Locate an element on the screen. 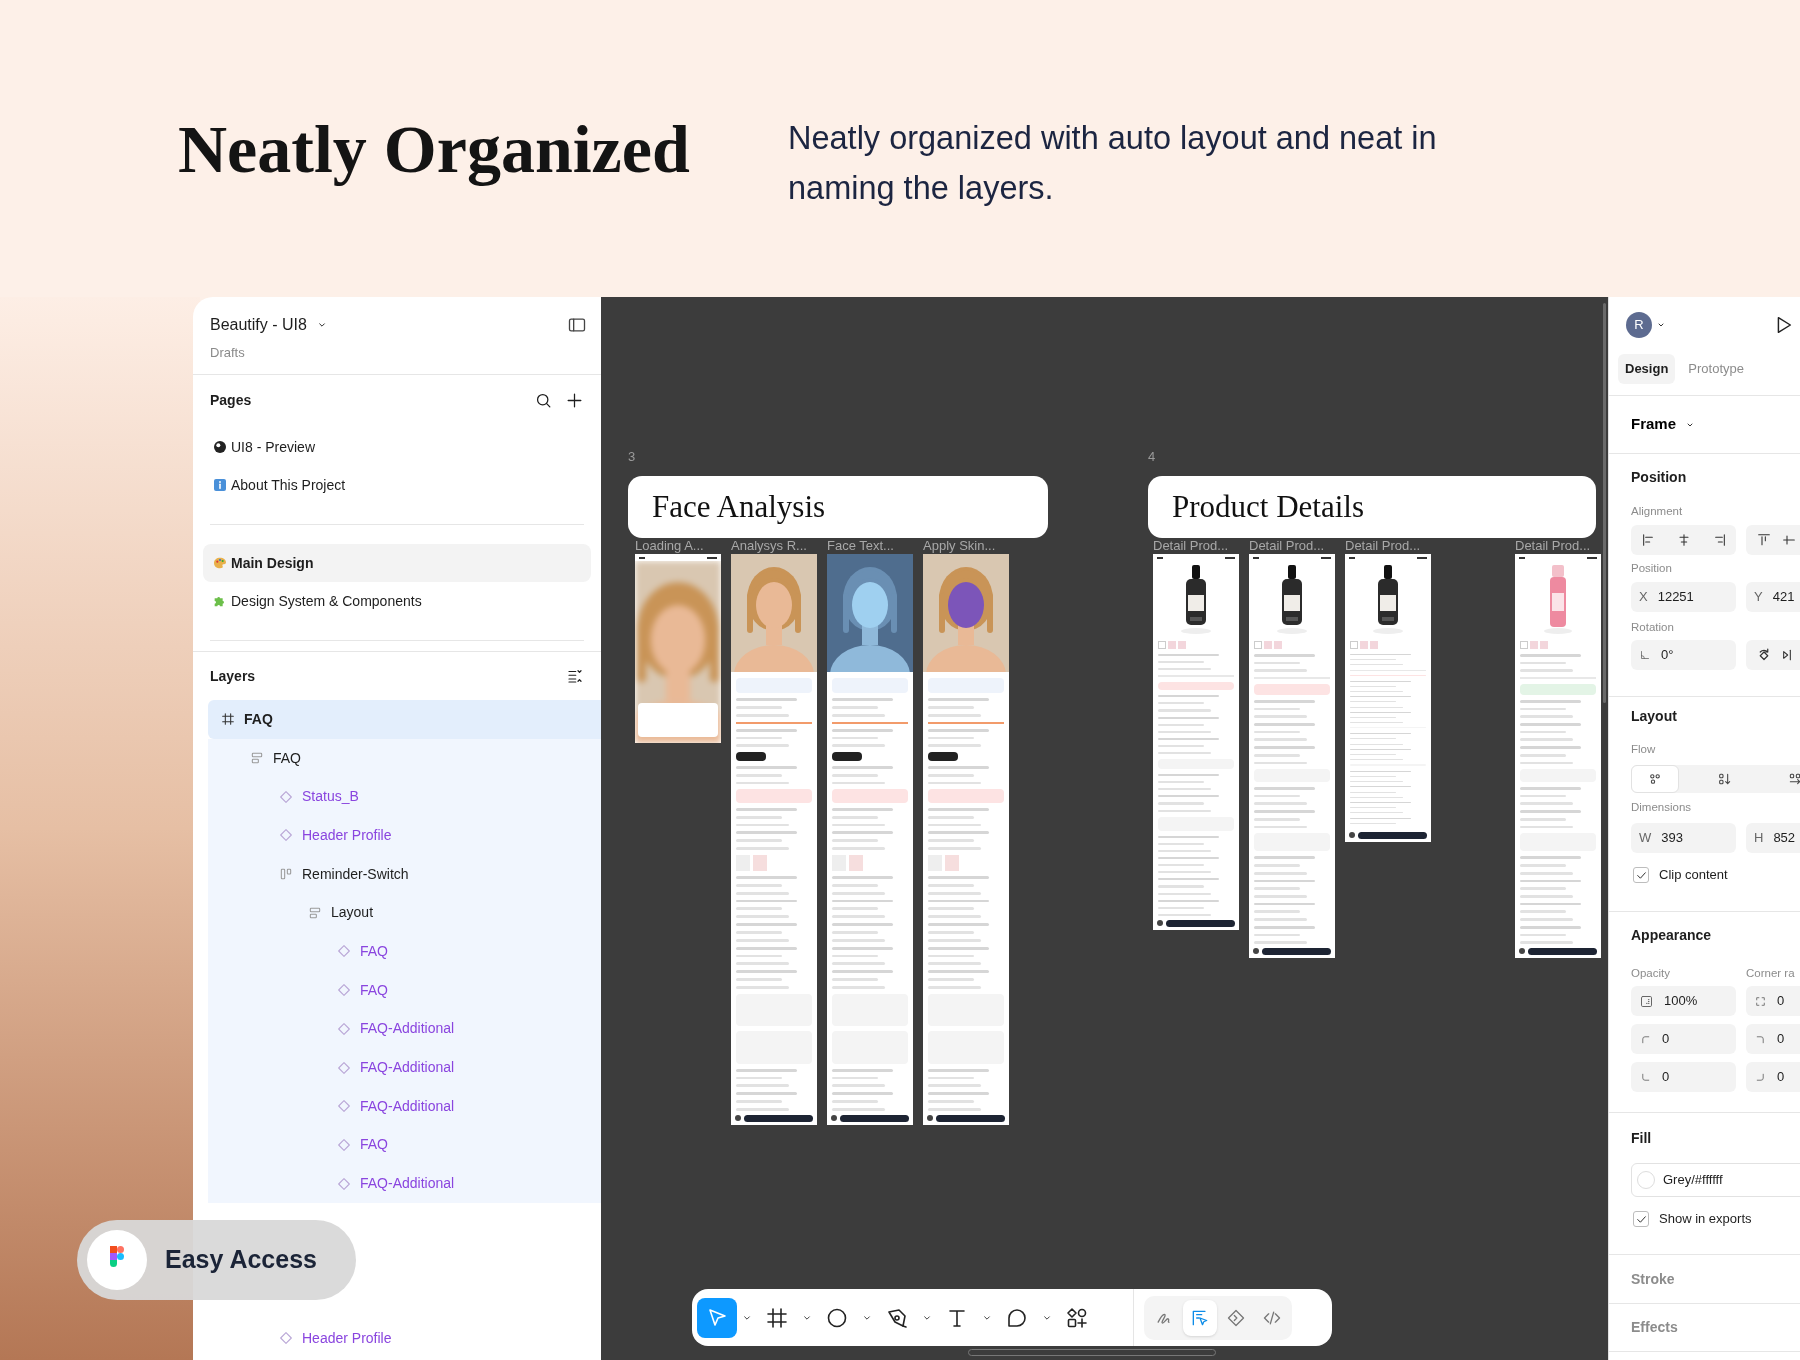 This screenshot has width=1800, height=1360. layer-row: Status_B is located at coordinates (404, 797).